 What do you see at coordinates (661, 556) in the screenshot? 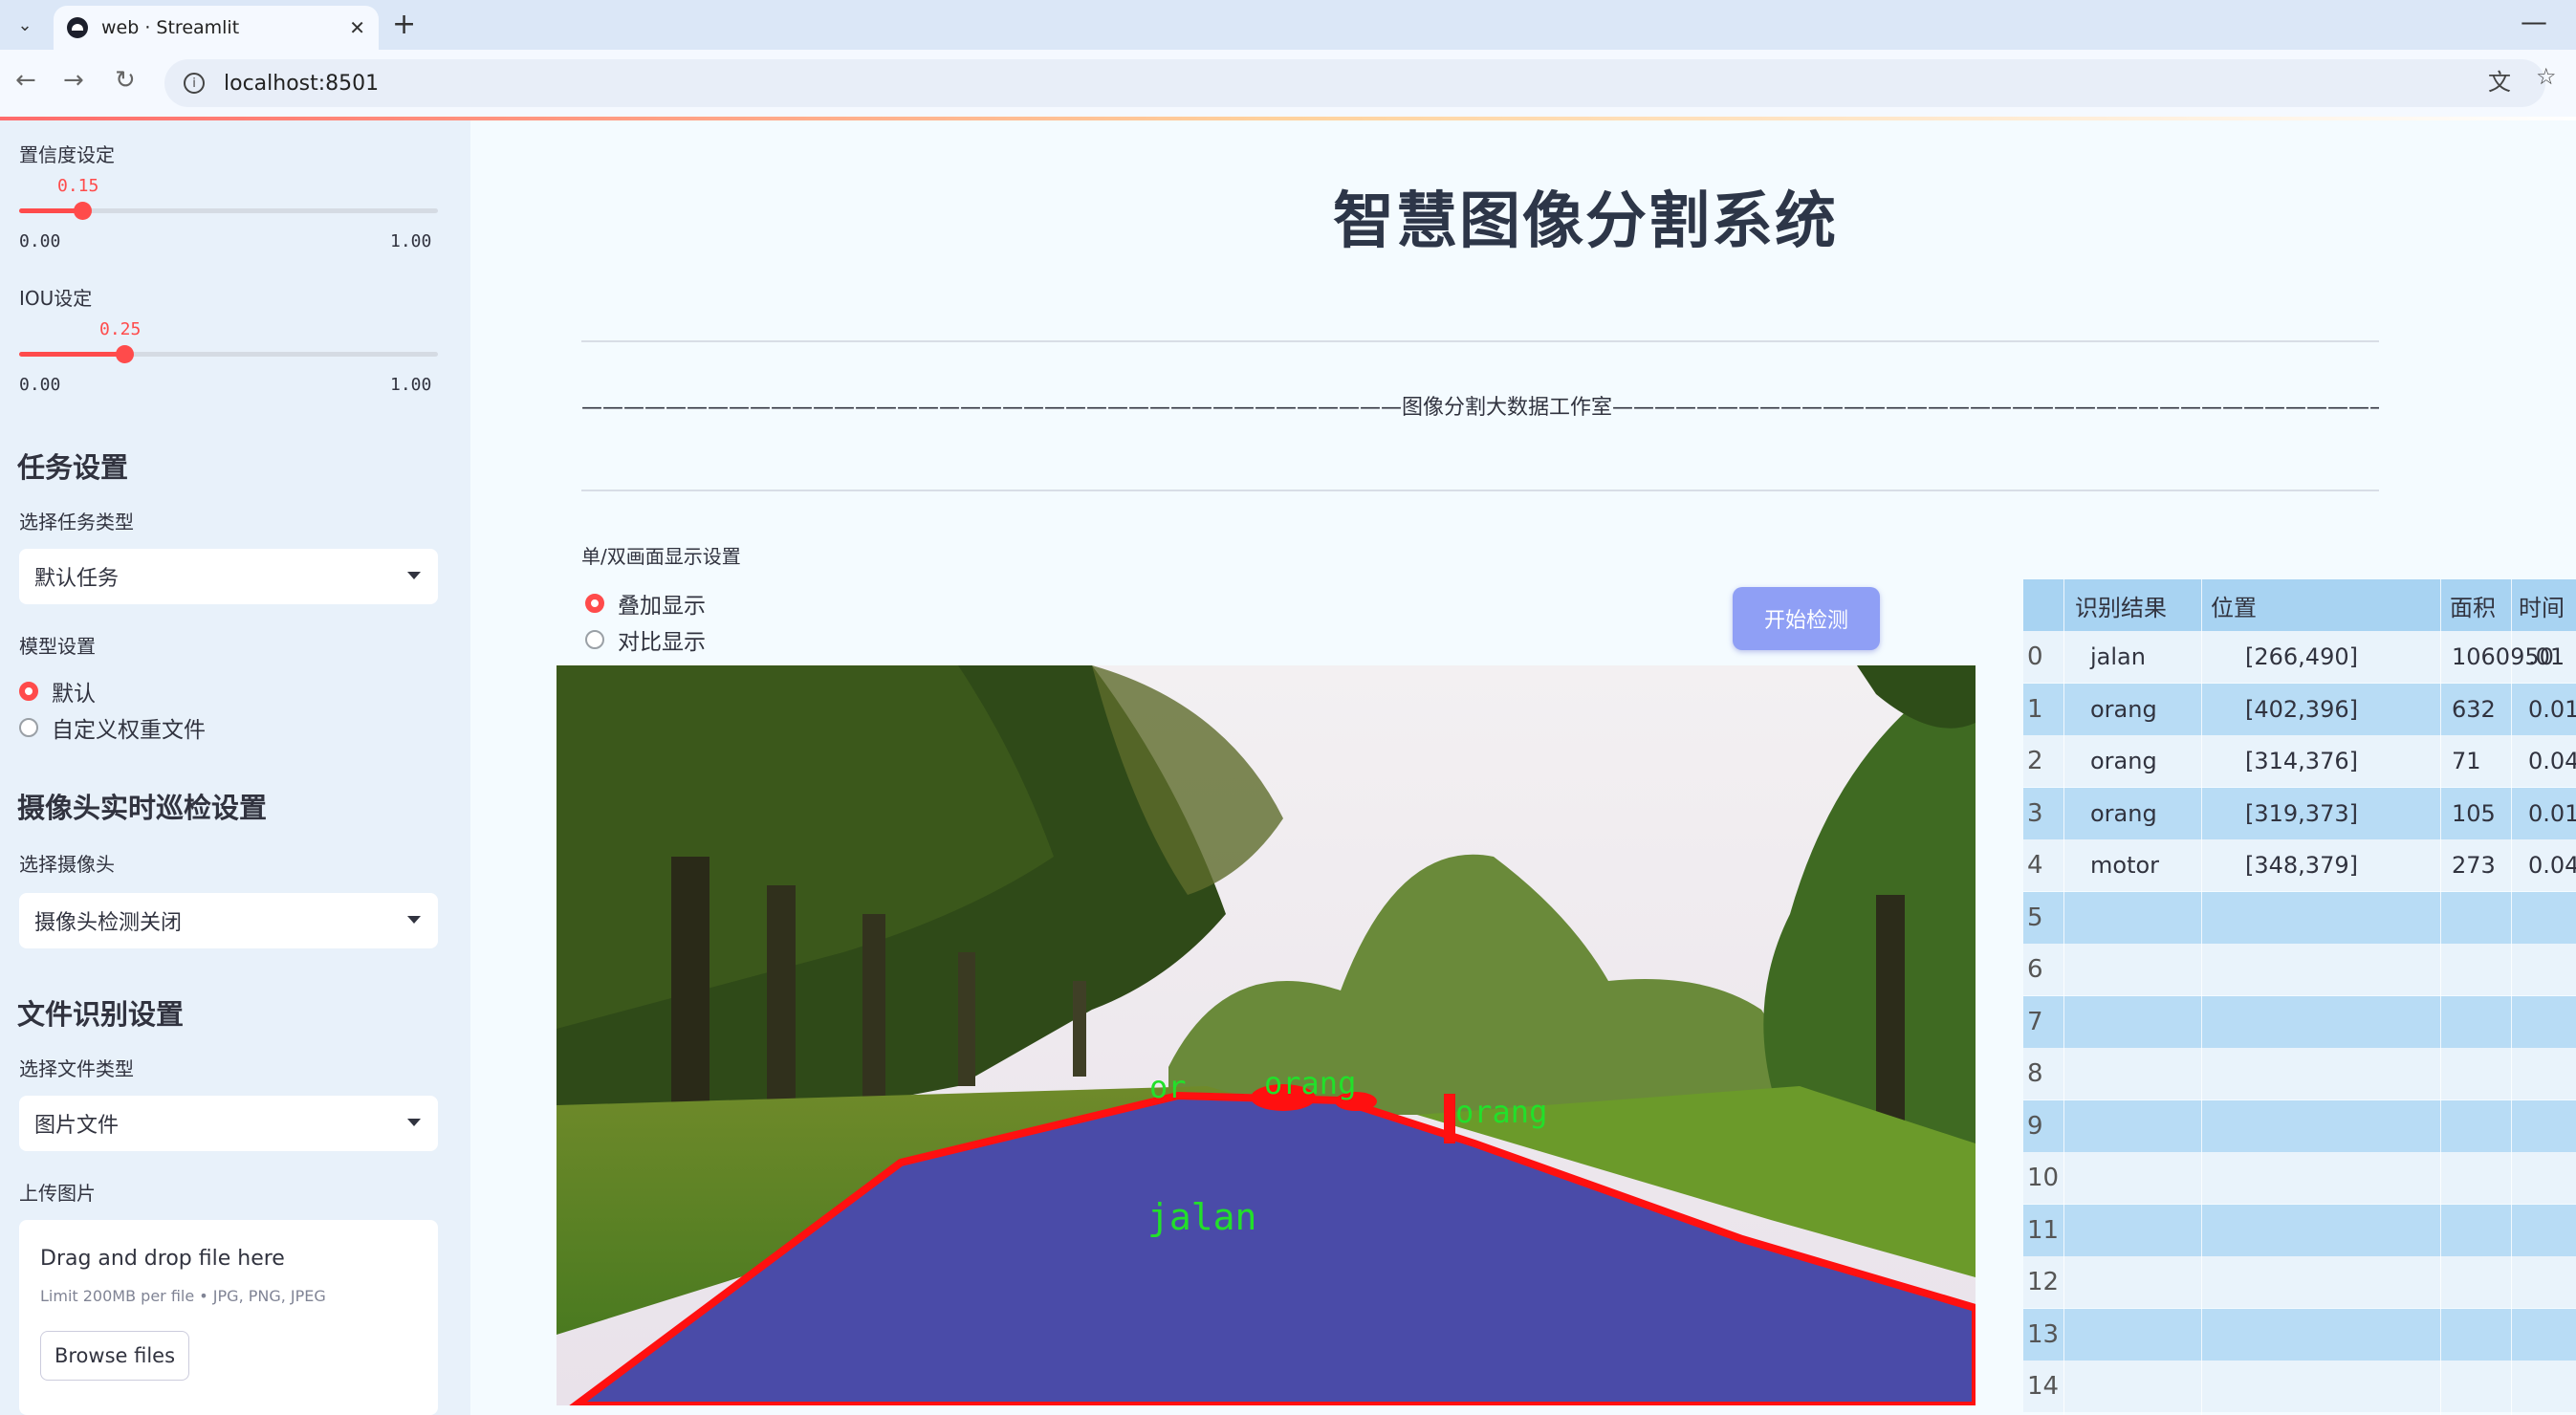
I see `display-mode-label: 单/双画面显示设置` at bounding box center [661, 556].